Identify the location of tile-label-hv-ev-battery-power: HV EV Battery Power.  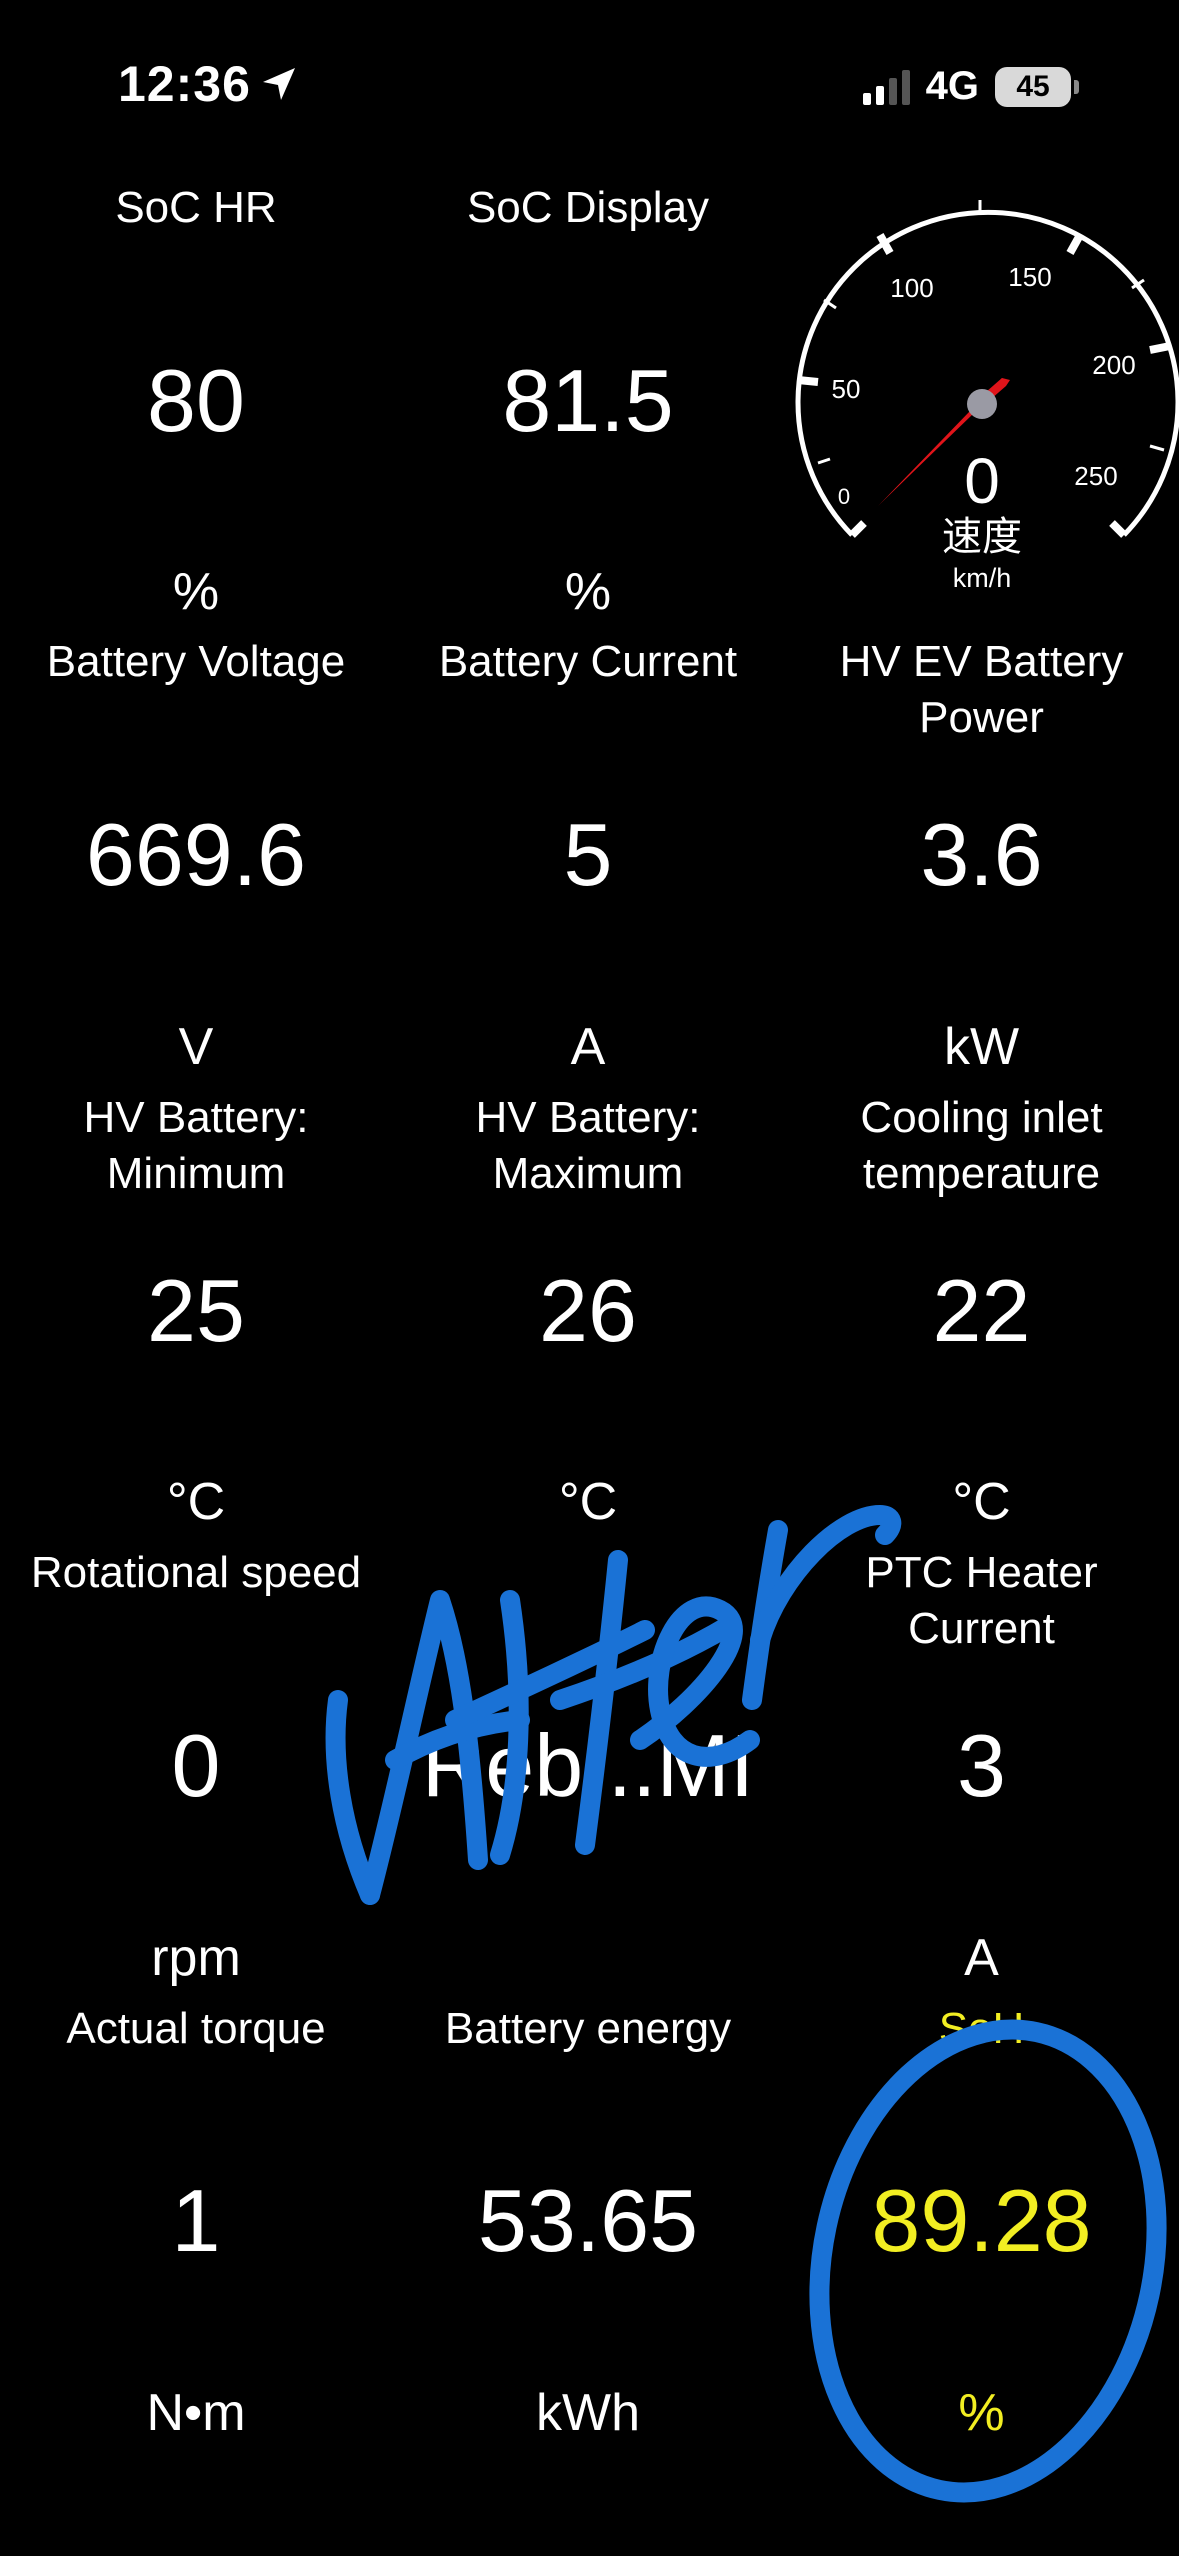
(981, 689).